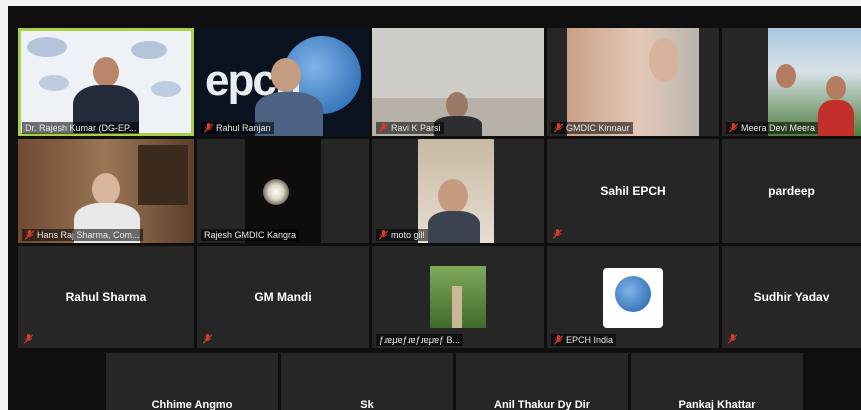 The height and width of the screenshot is (410, 861). I want to click on participant-name: Meera Devi Meera, so click(778, 128).